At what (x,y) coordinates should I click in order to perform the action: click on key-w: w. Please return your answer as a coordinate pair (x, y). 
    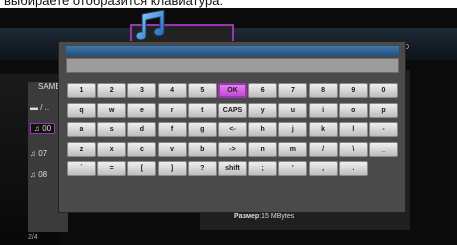
    Looking at the image, I should click on (112, 110).